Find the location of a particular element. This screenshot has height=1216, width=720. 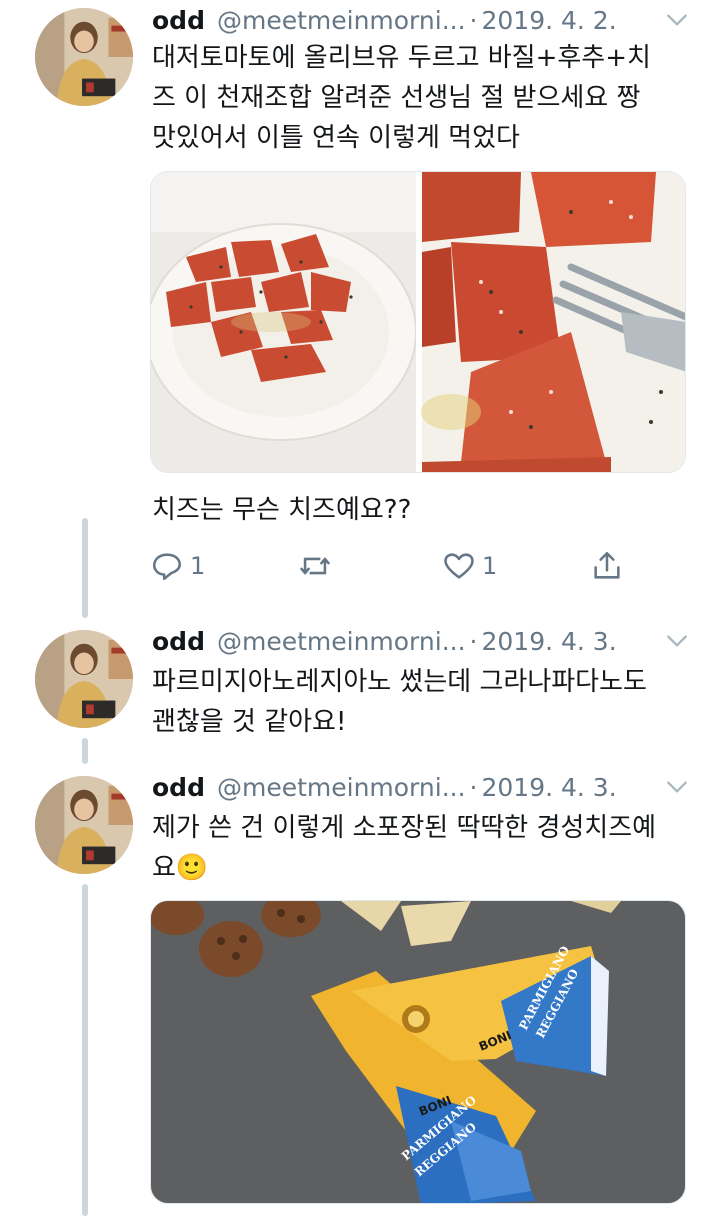

like-count: 1 is located at coordinates (490, 566).